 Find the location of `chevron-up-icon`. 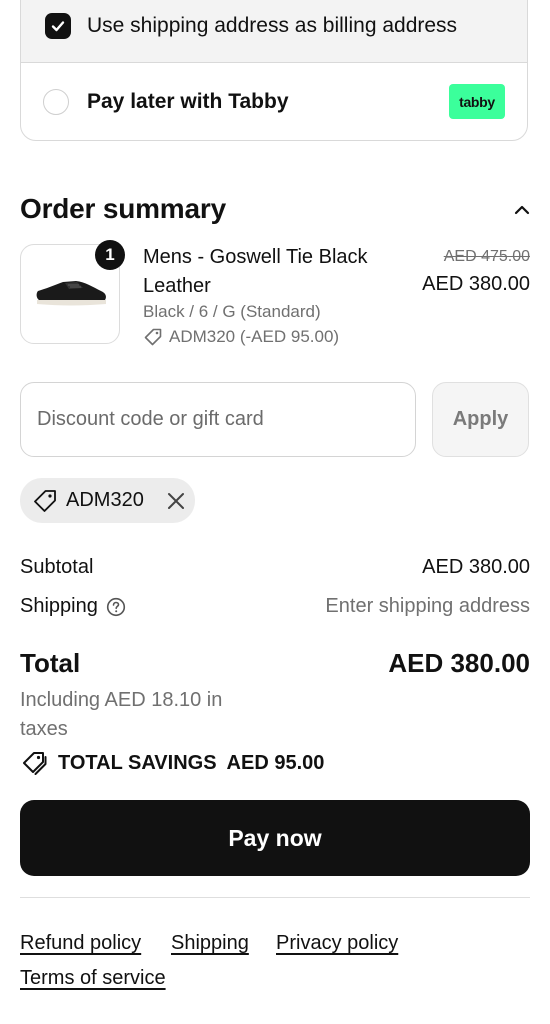

chevron-up-icon is located at coordinates (522, 210).